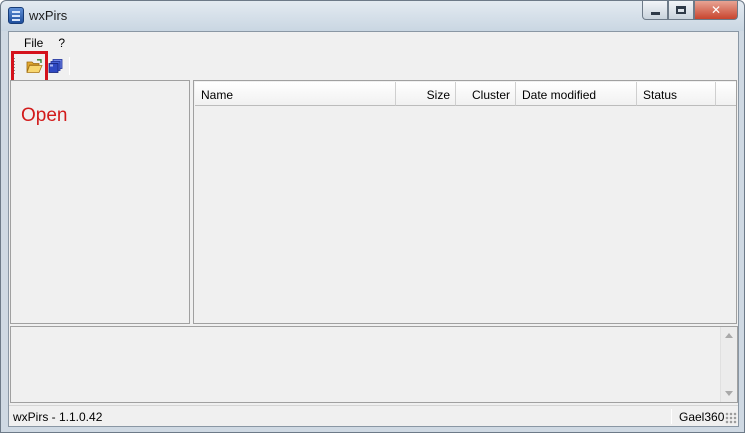 The image size is (745, 433). Describe the element at coordinates (655, 13) in the screenshot. I see `minimize-icon` at that location.